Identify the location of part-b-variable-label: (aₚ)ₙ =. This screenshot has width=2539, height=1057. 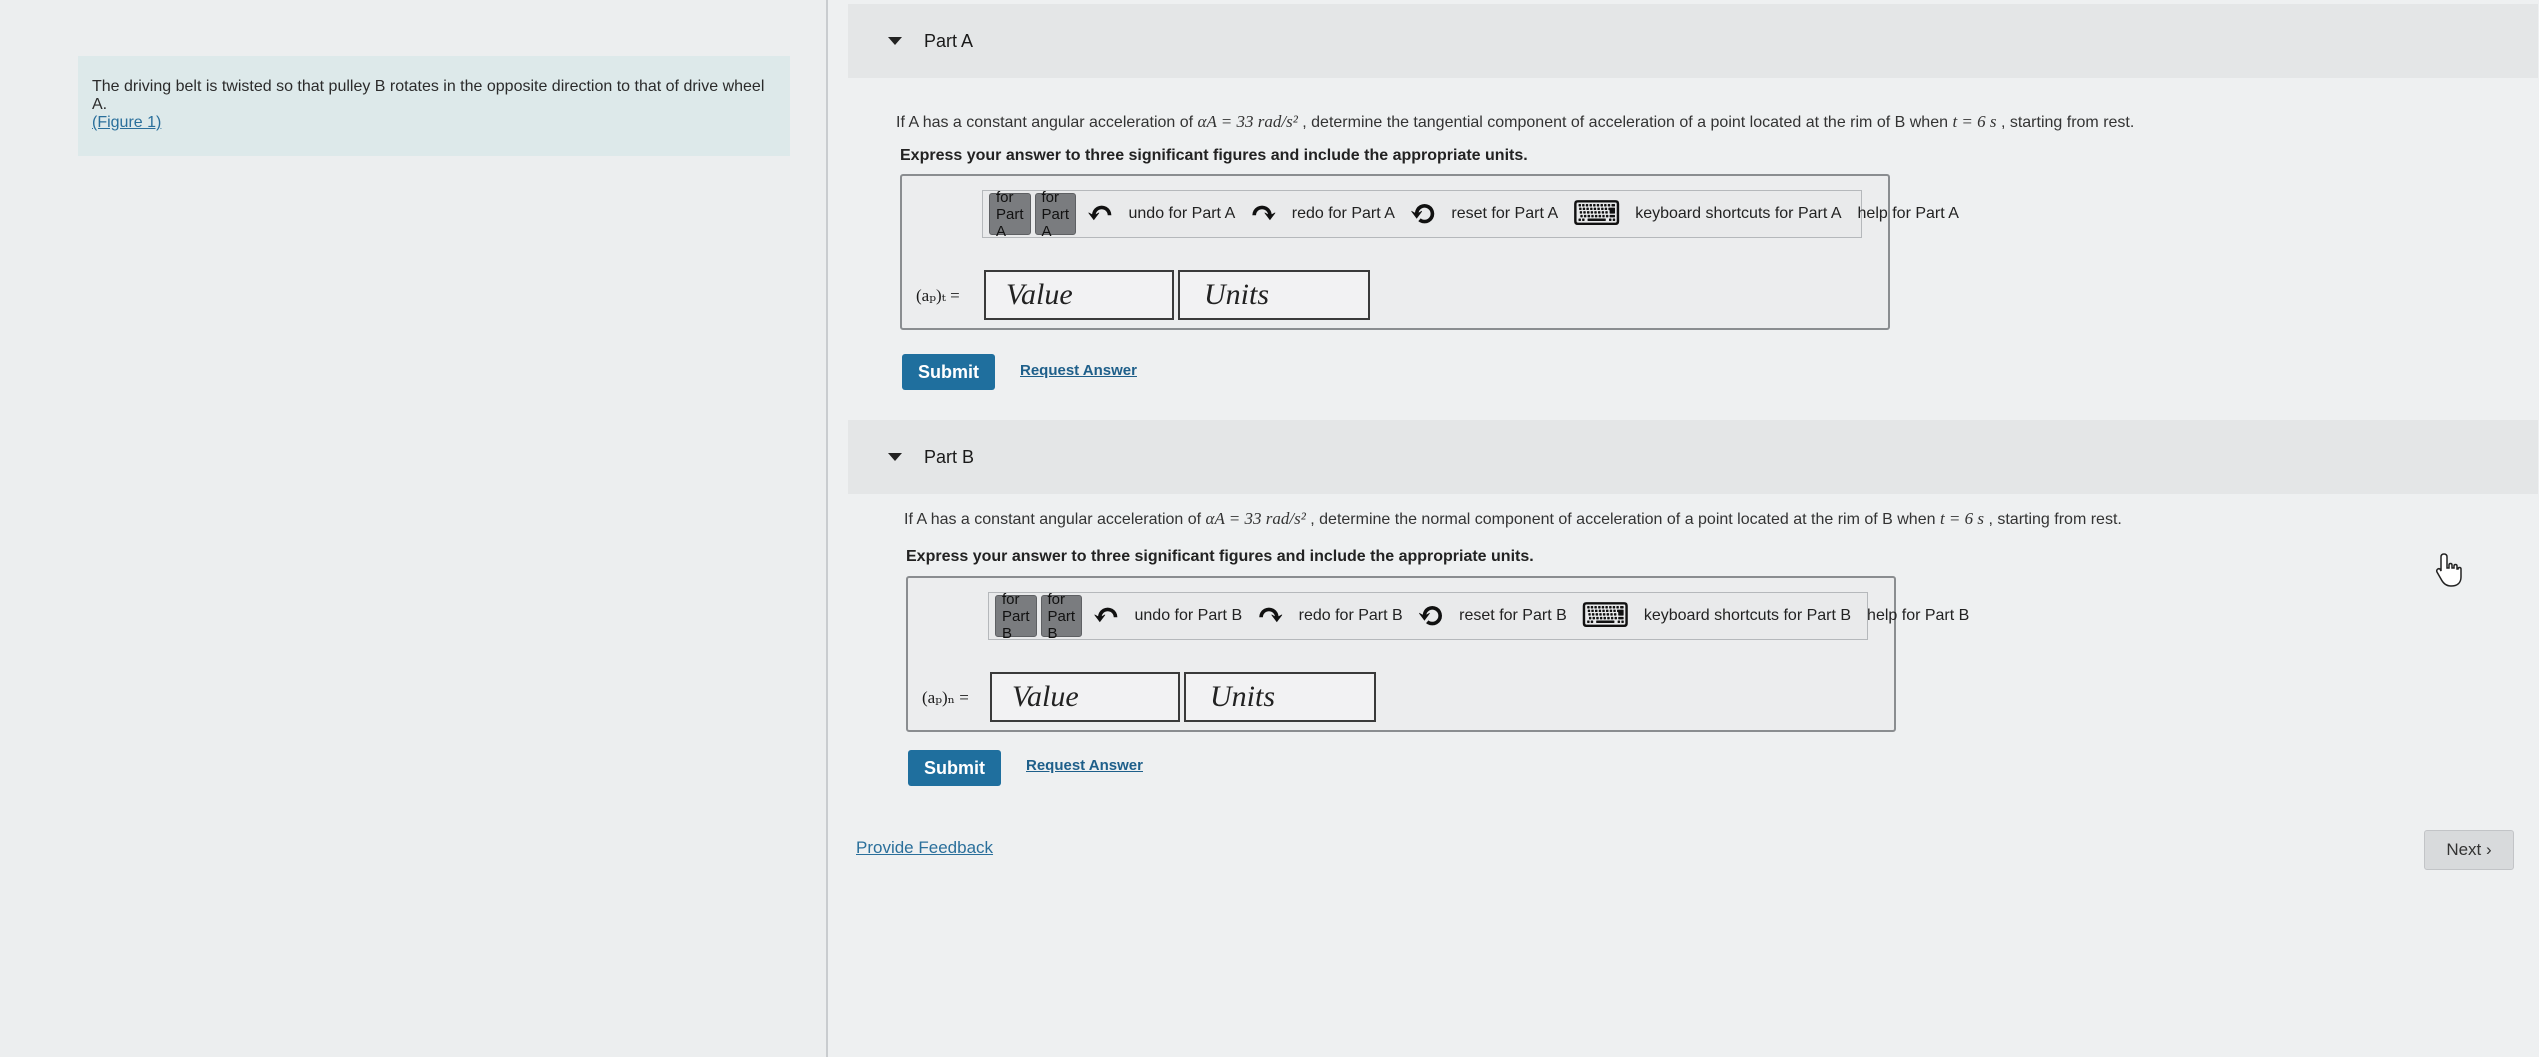
(945, 697).